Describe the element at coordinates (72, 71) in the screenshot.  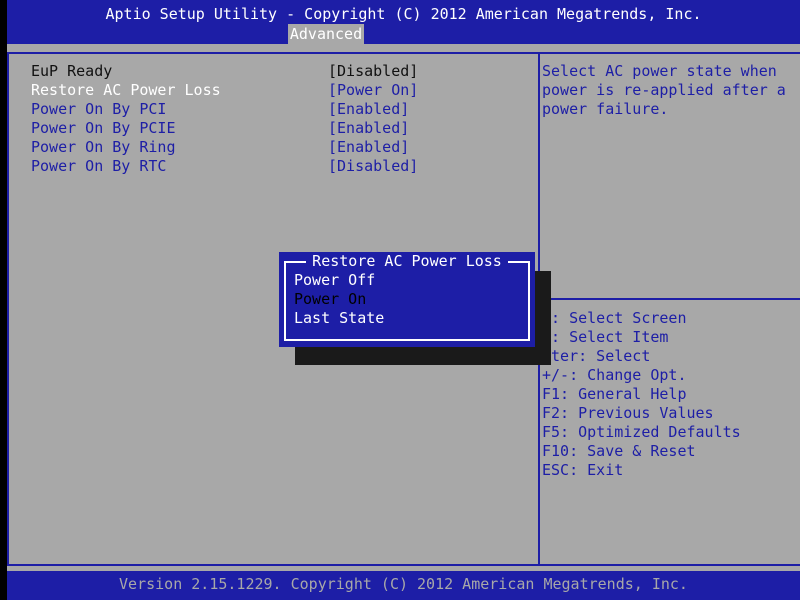
I see `setting-label: EuP Ready` at that location.